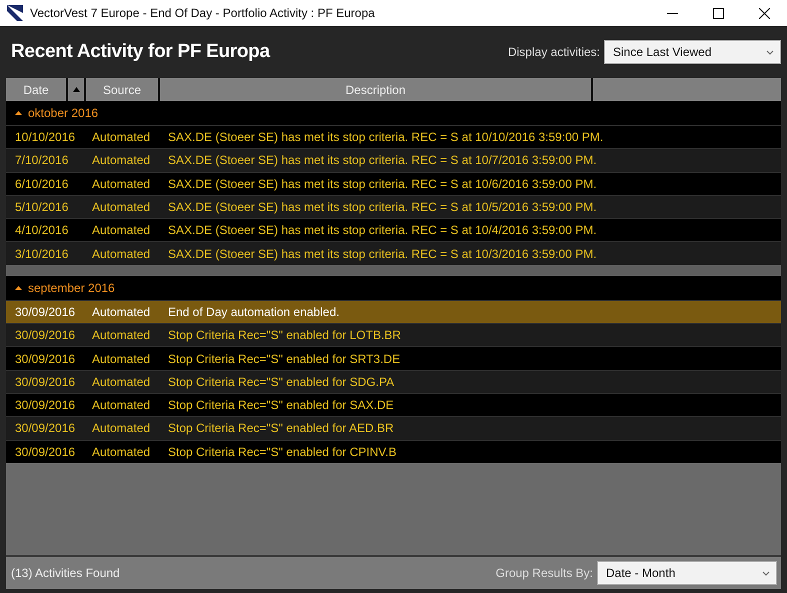 The height and width of the screenshot is (593, 787). What do you see at coordinates (42, 160) in the screenshot?
I see `date-cell-text: 7/10/2016` at bounding box center [42, 160].